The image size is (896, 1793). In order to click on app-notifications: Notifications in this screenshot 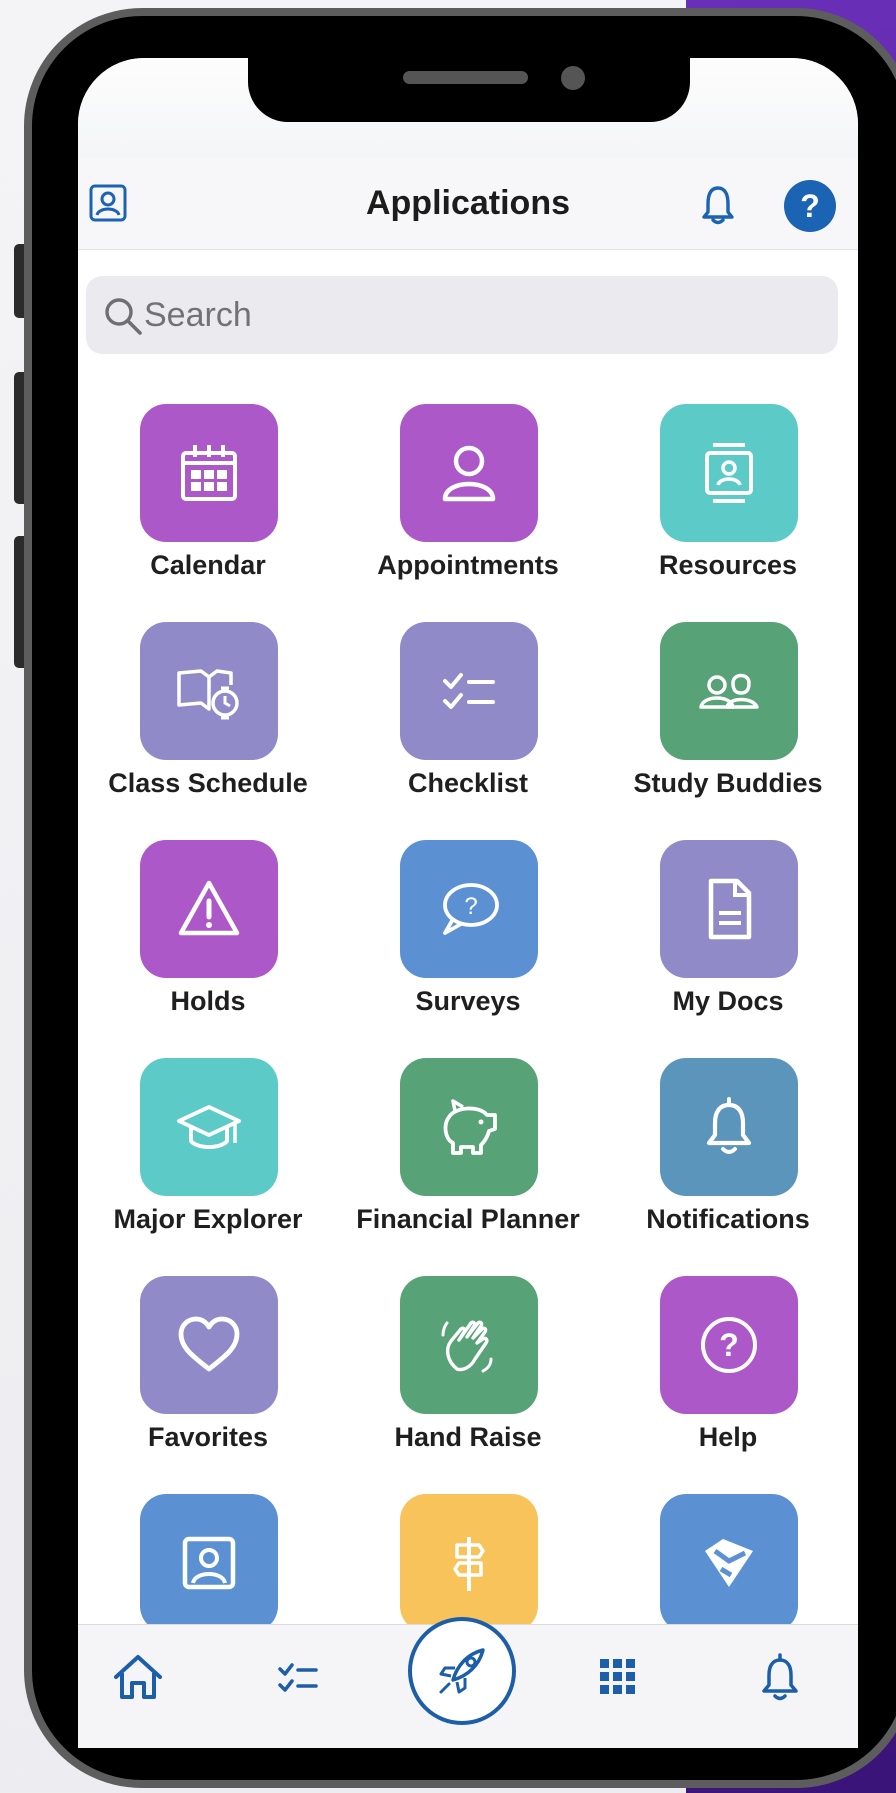, I will do `click(728, 1167)`.